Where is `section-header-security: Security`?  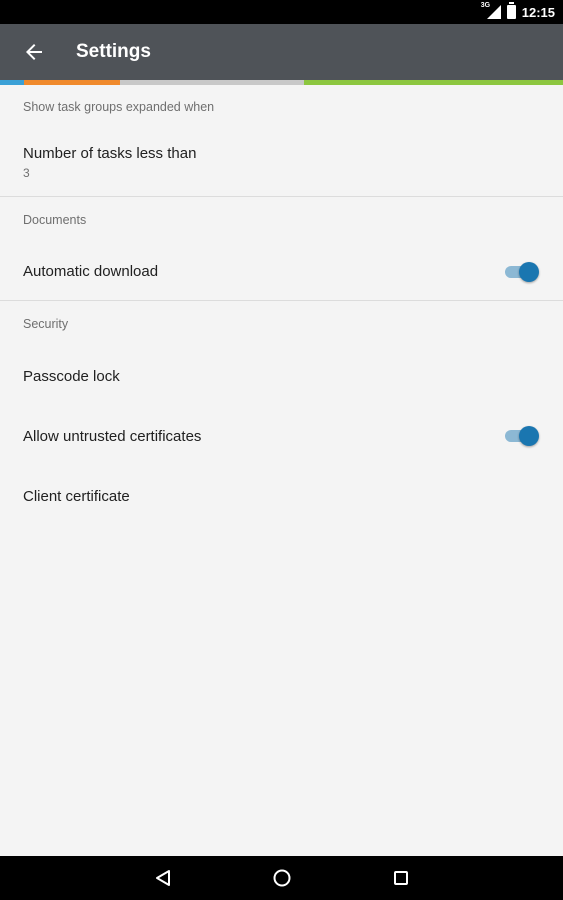 section-header-security: Security is located at coordinates (46, 324).